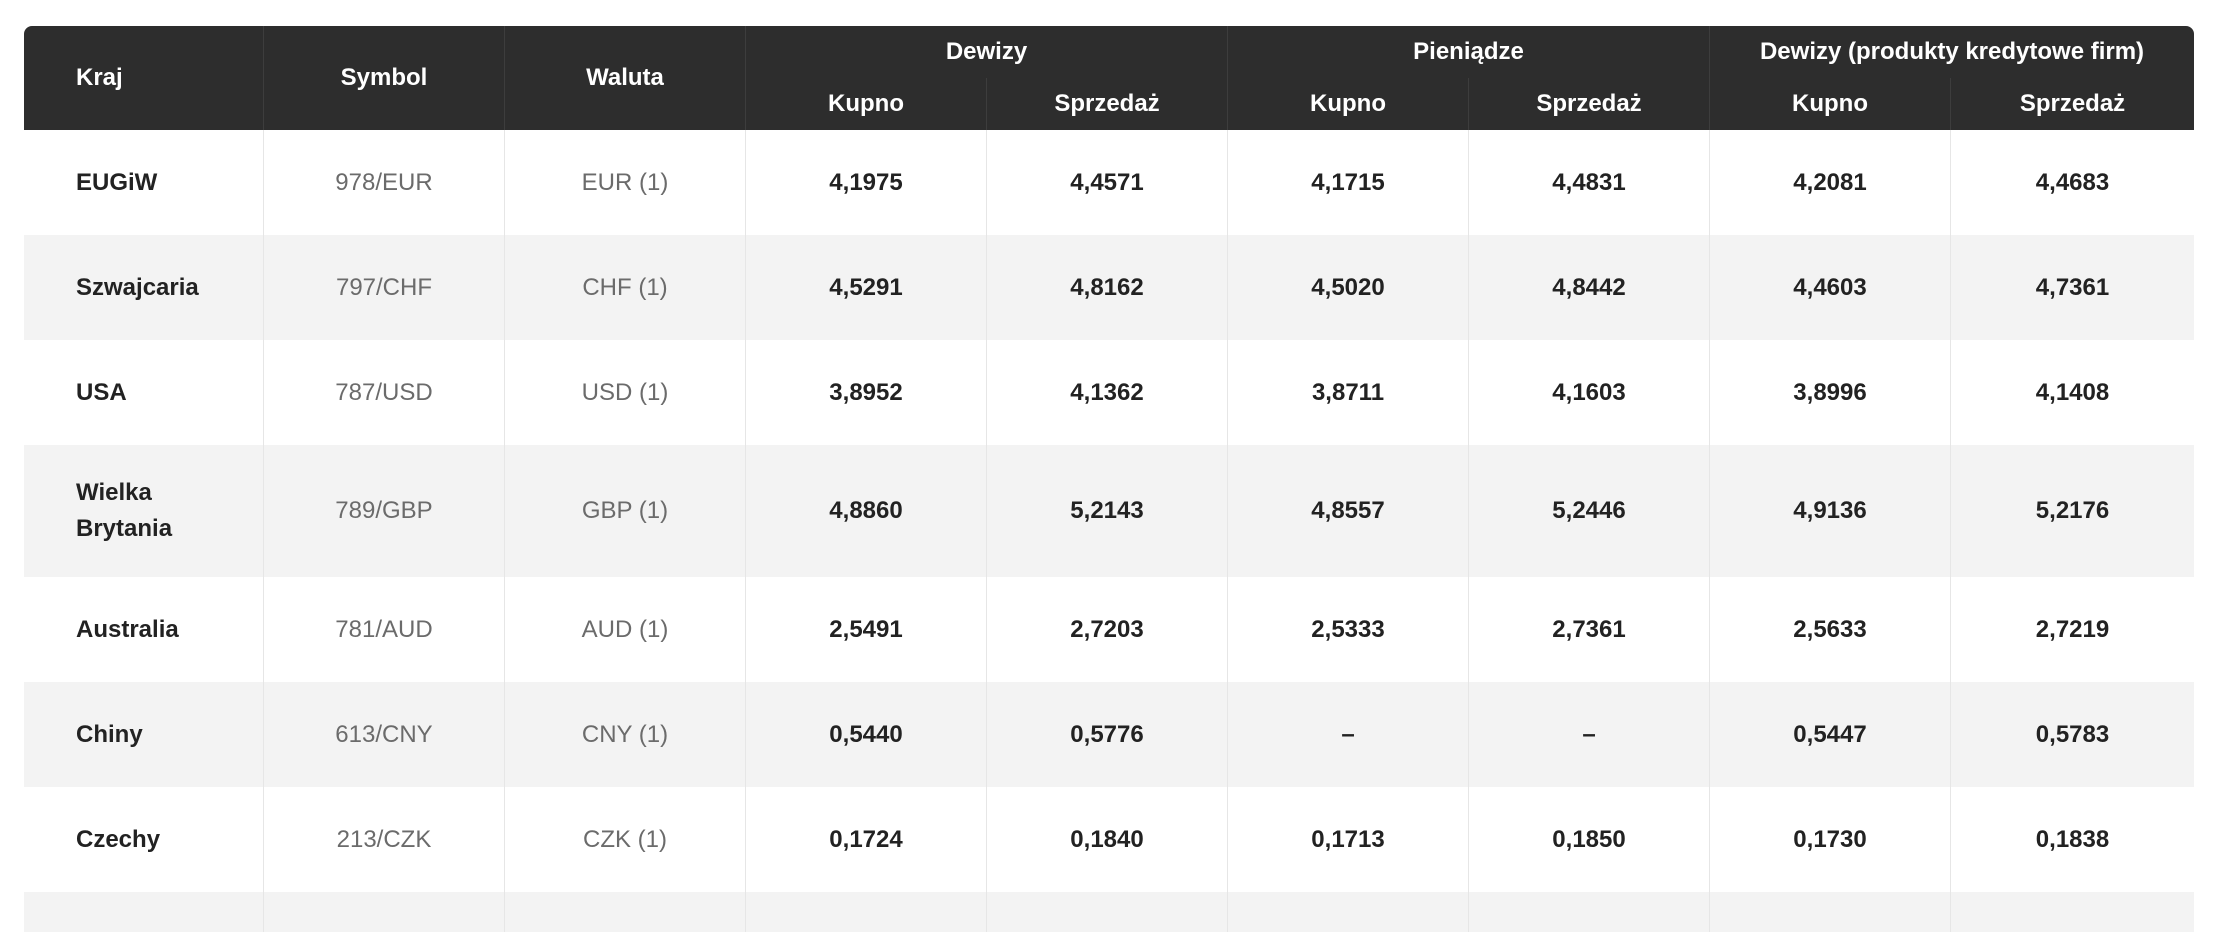  I want to click on kredytowe-sell-cell: 4,7361, so click(2073, 287).